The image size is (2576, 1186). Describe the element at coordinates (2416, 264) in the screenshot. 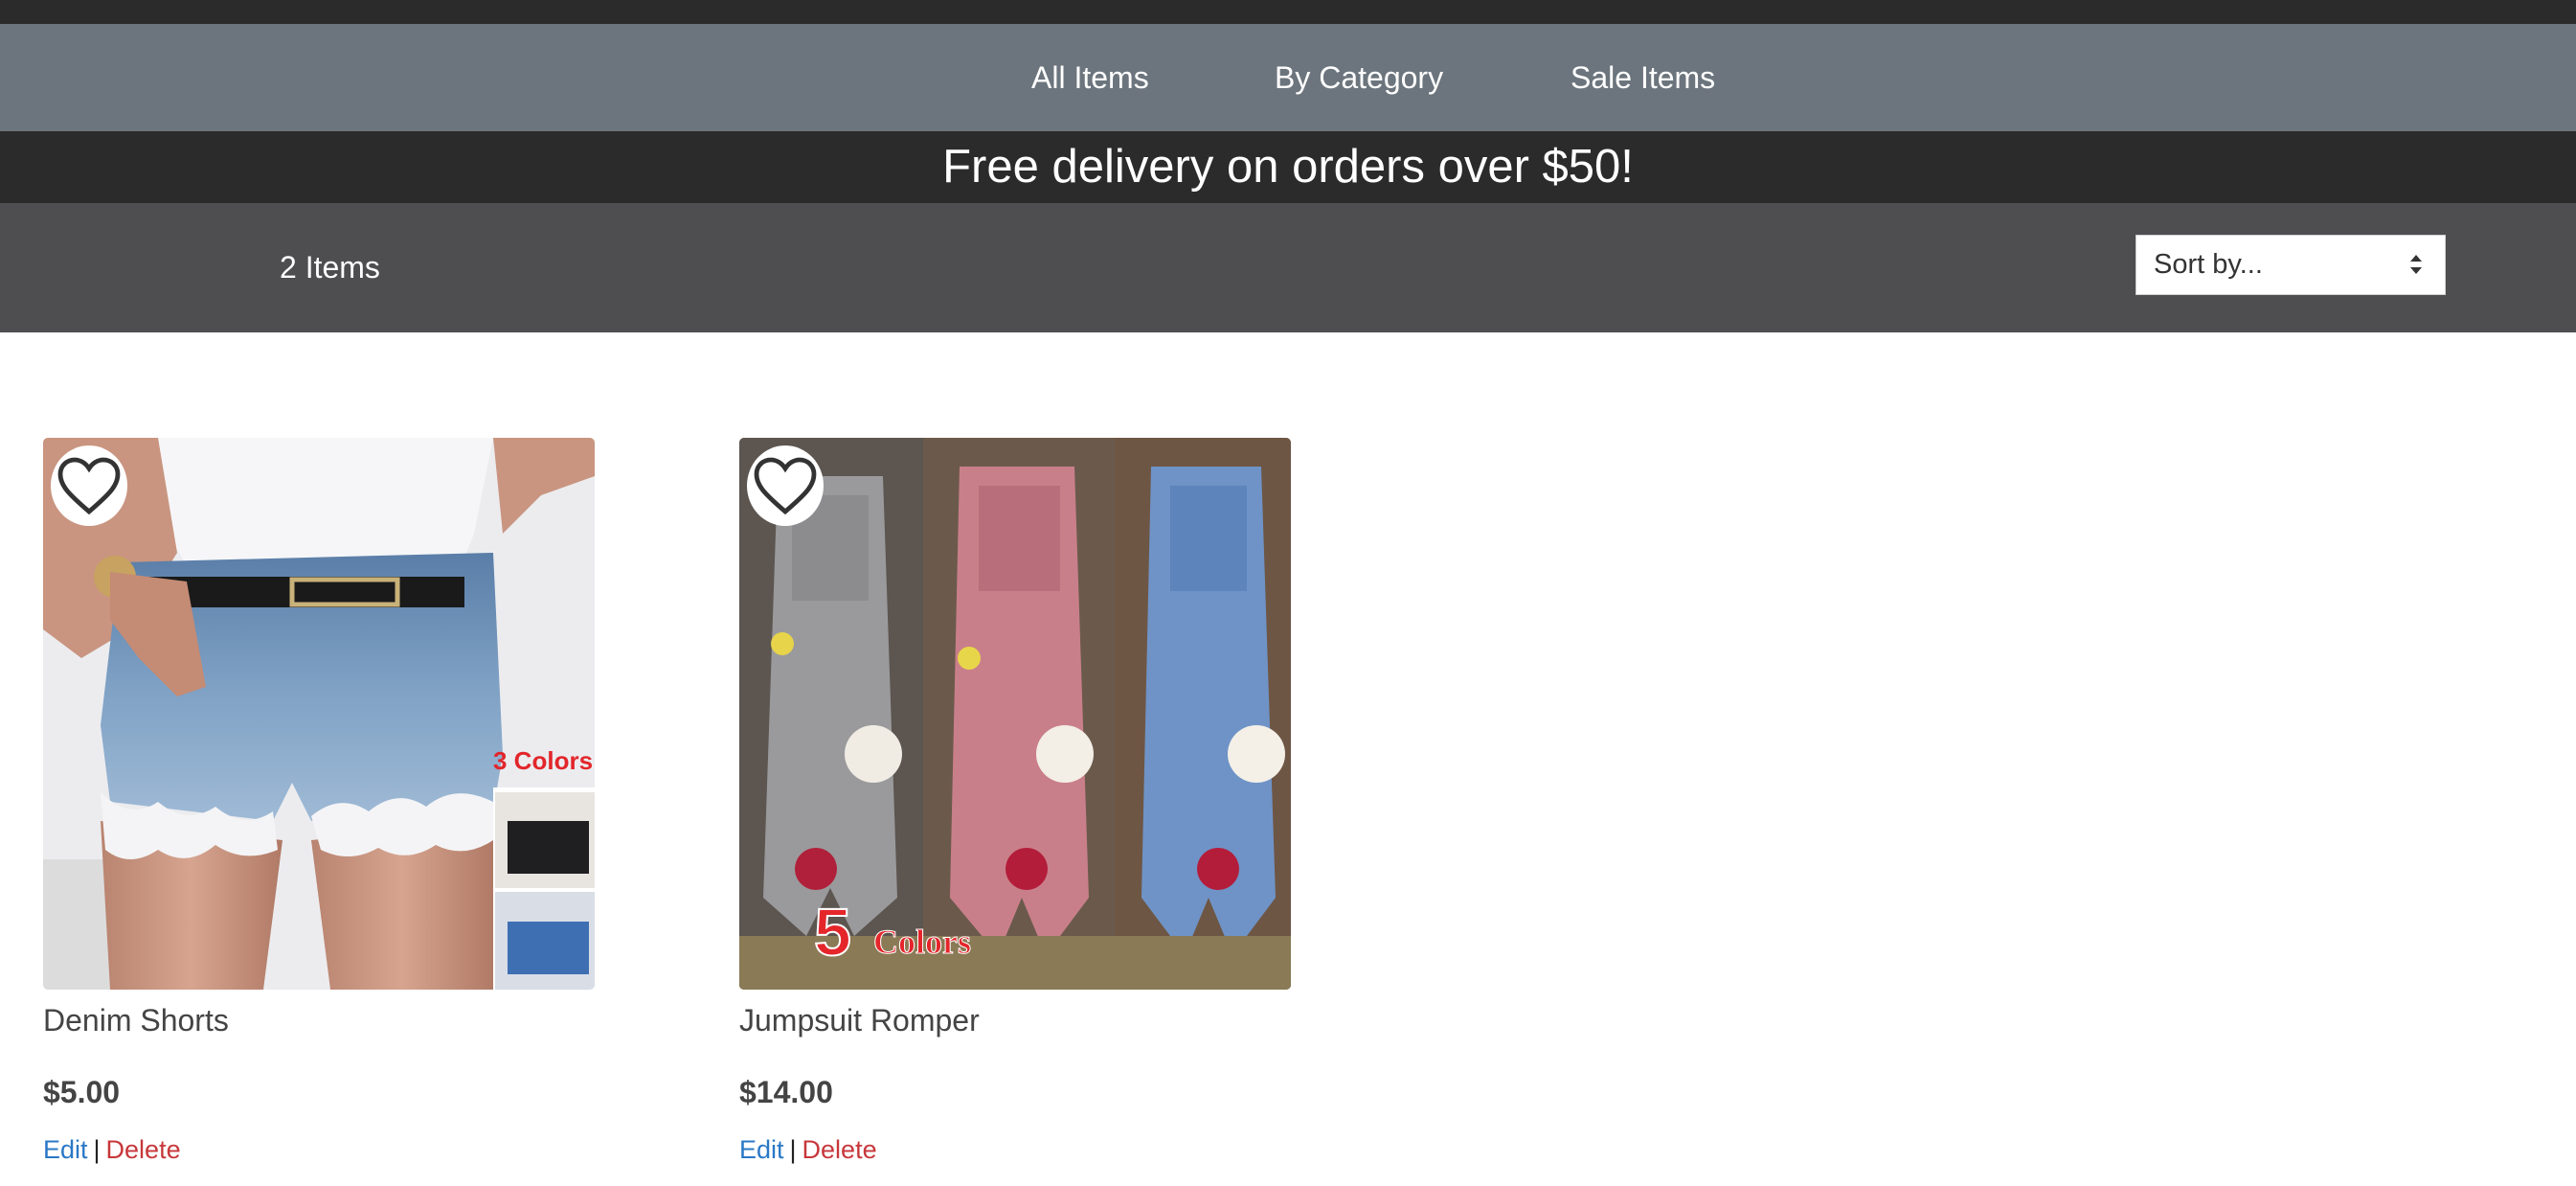

I see `sort-arrows-icon` at that location.